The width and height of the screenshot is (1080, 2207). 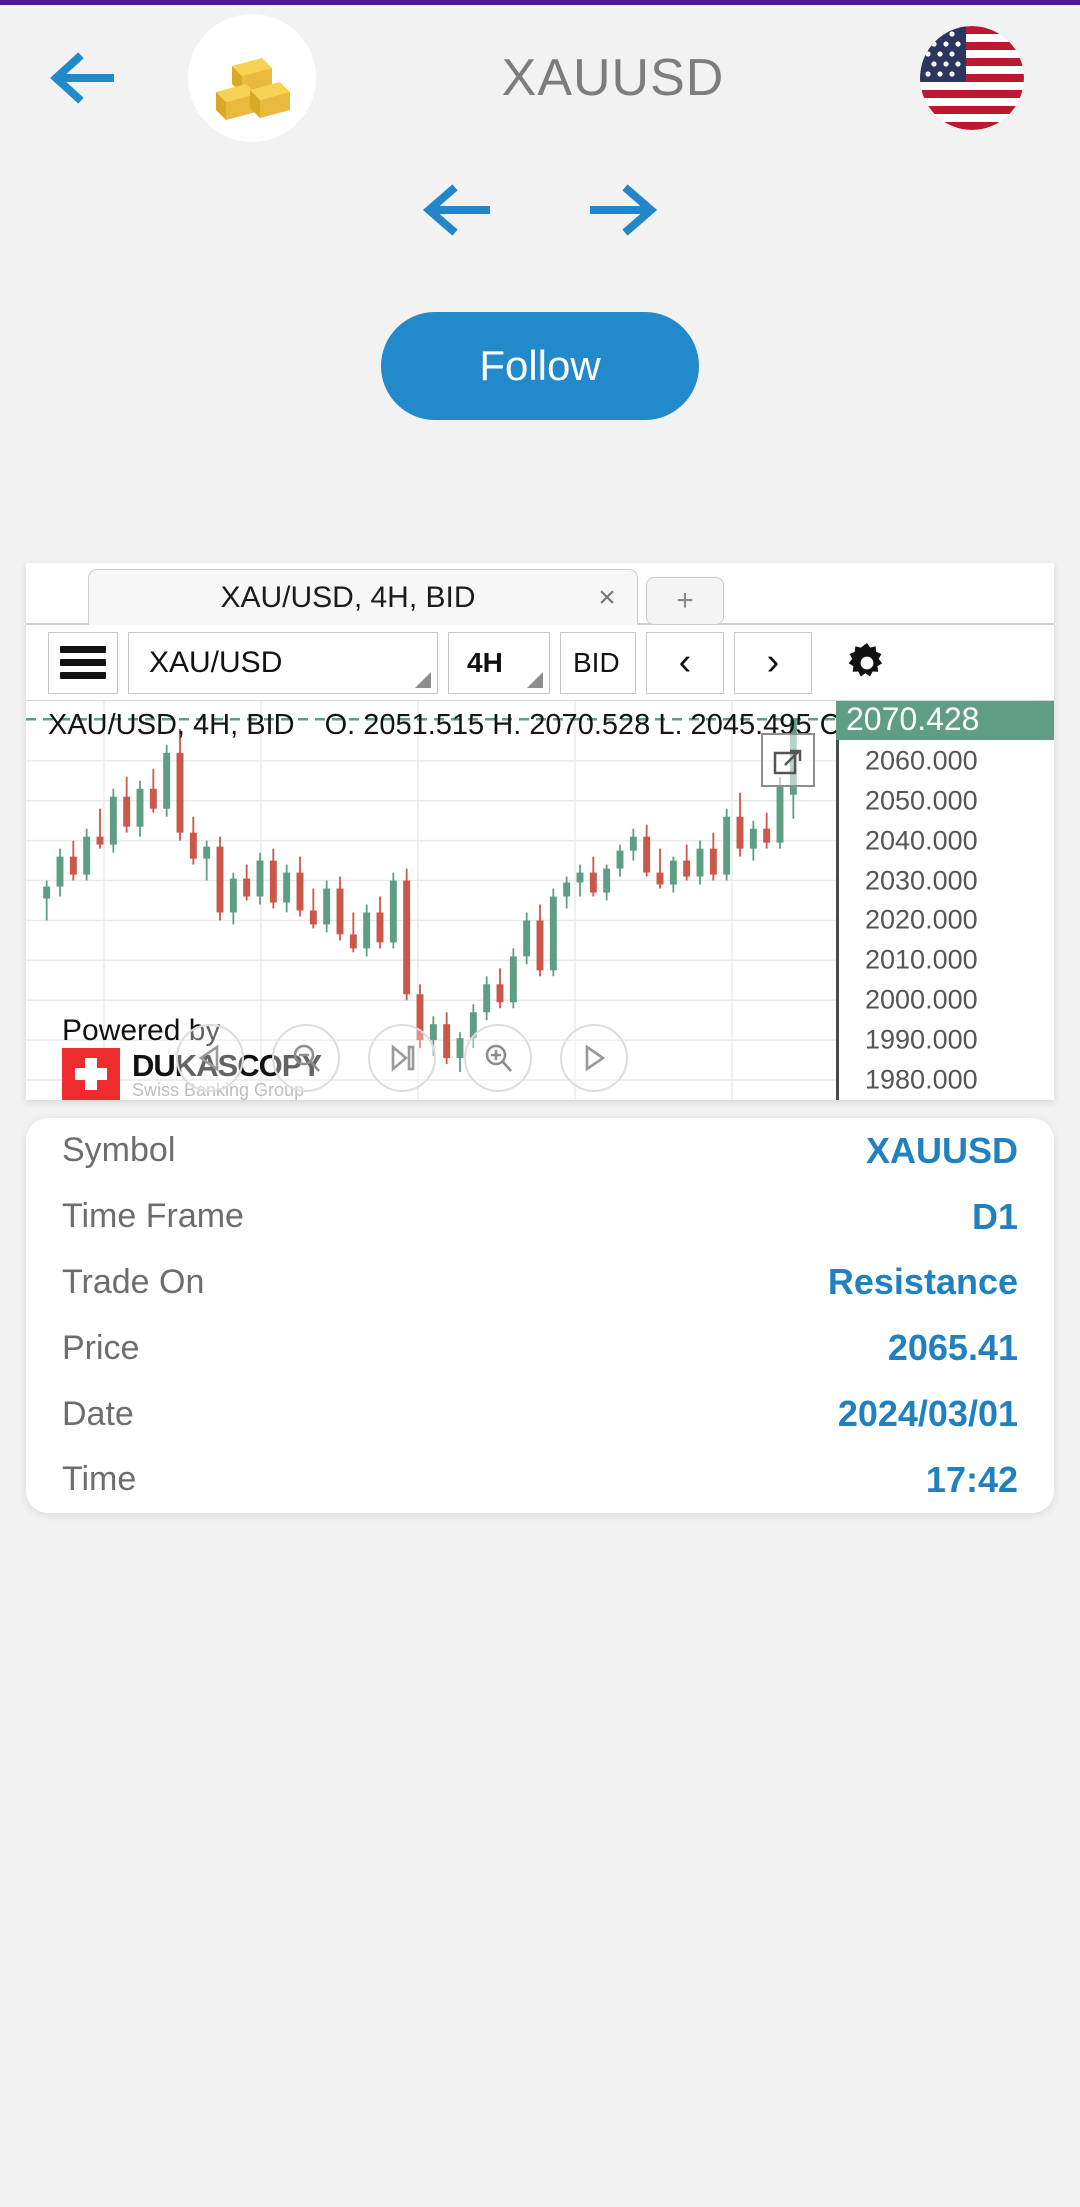 I want to click on detail-label: Time Frame, so click(x=153, y=1216).